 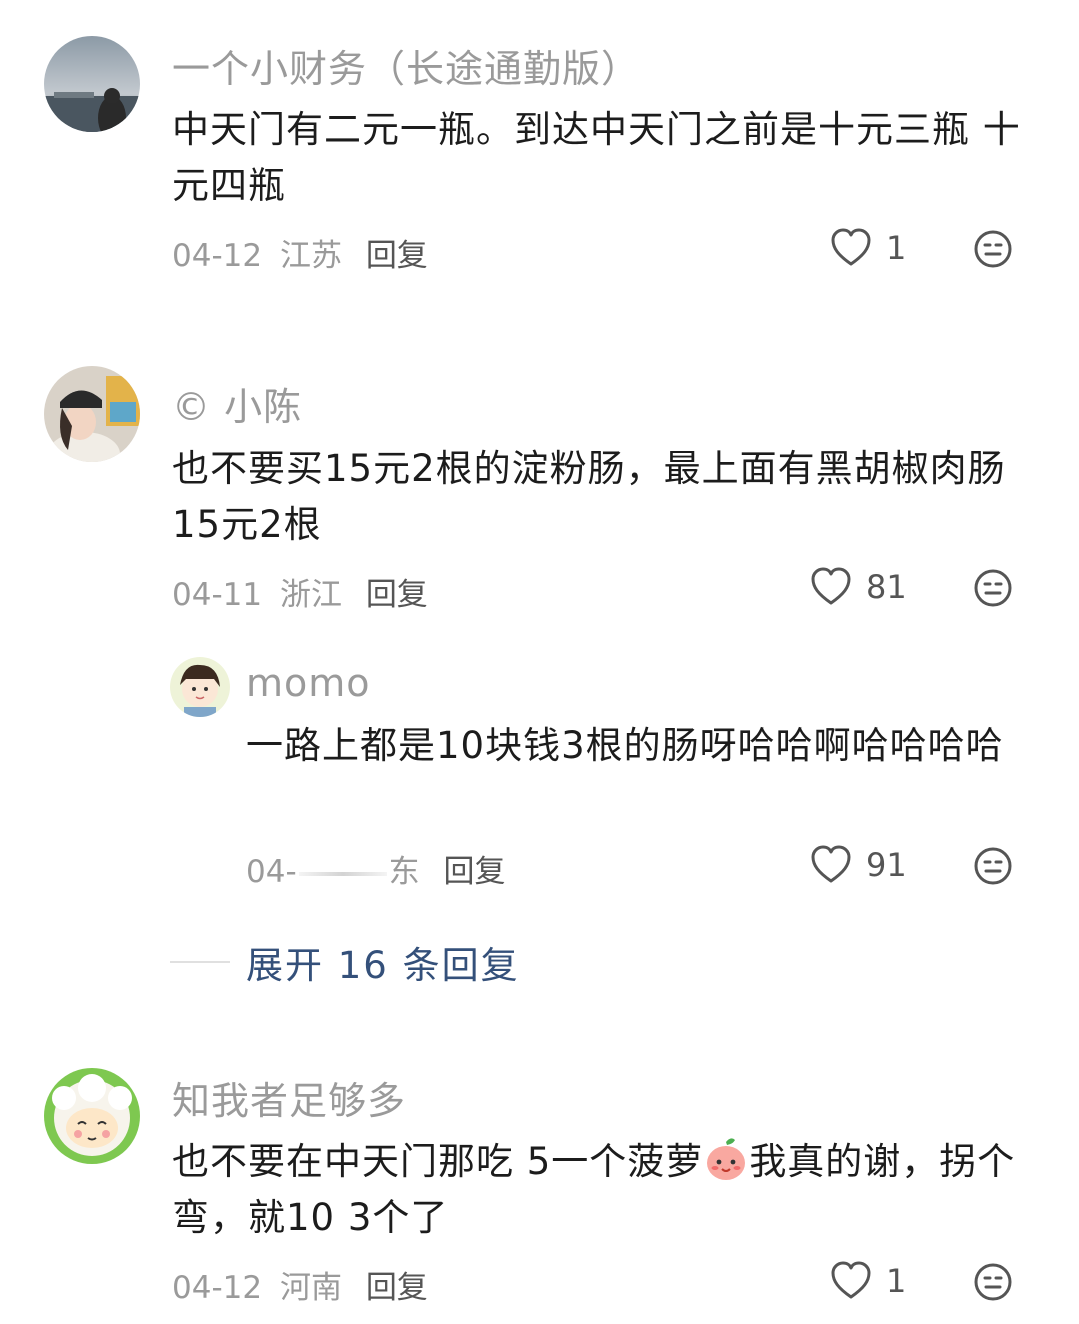 I want to click on divider, so click(x=200, y=962).